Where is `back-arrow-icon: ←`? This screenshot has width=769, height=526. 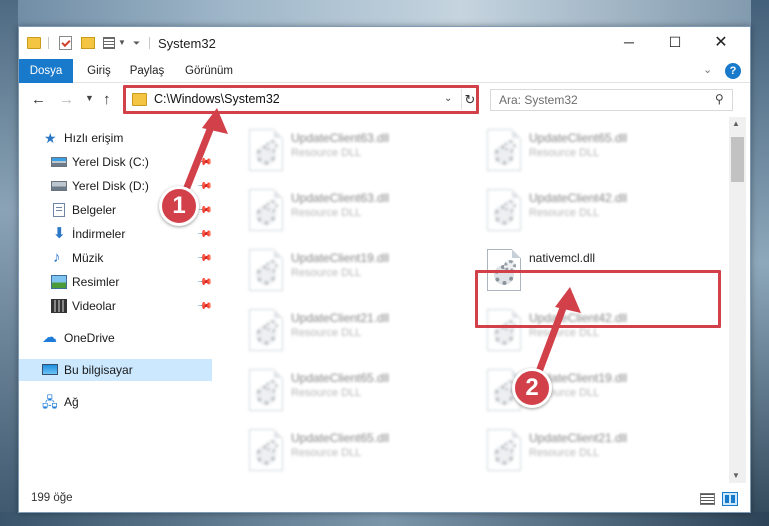
back-arrow-icon: ← is located at coordinates (38, 99).